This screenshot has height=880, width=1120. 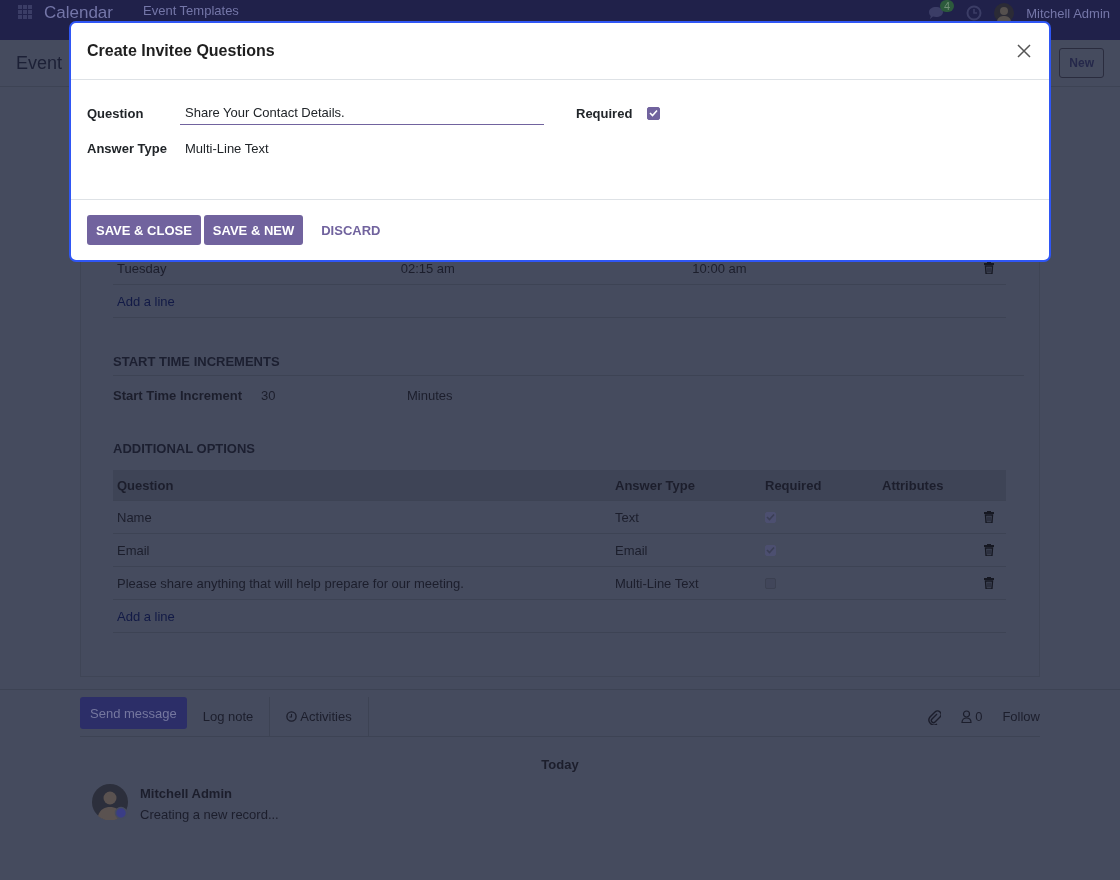 I want to click on field-label: Answer Type, so click(x=127, y=148).